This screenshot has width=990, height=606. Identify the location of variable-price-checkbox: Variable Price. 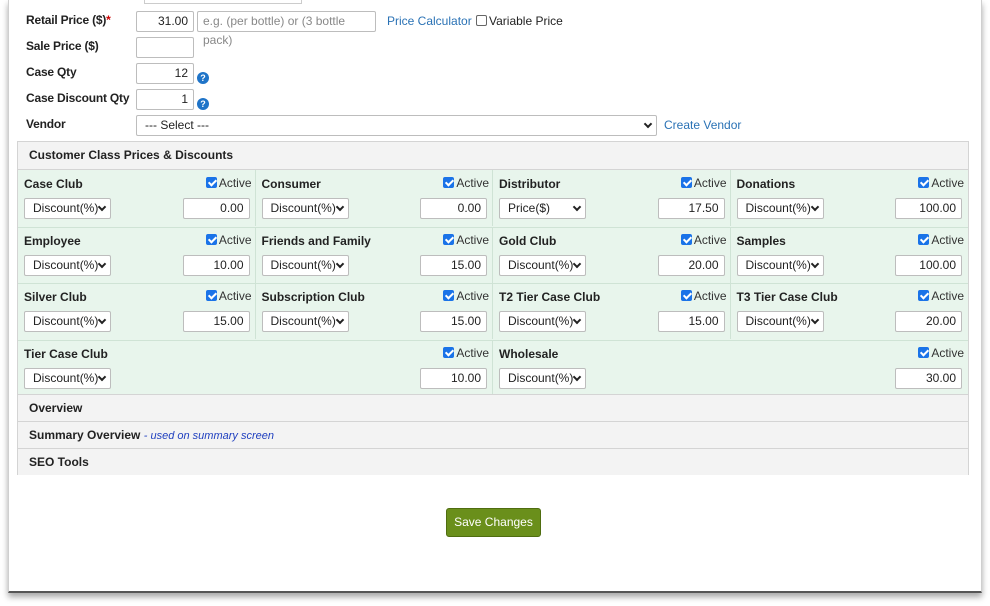
(519, 21).